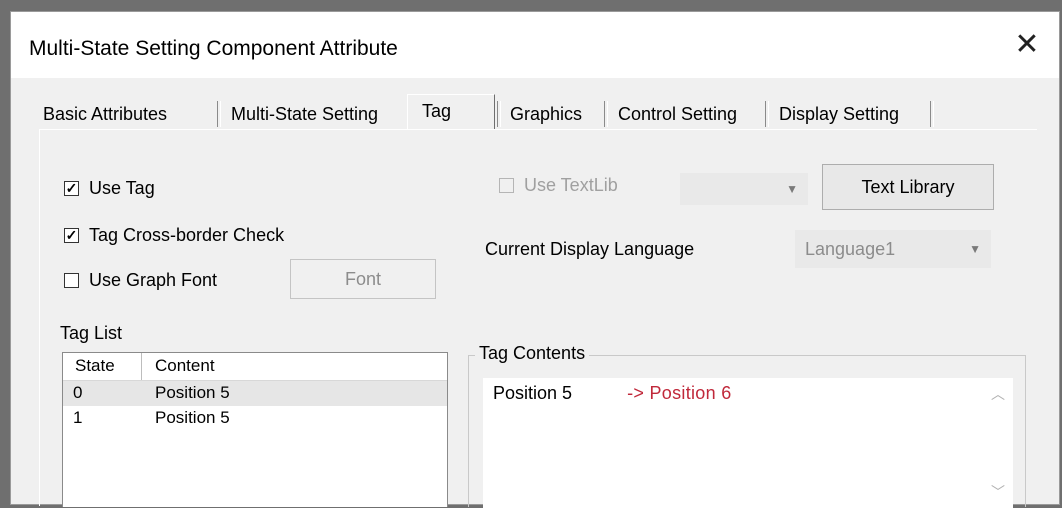 Image resolution: width=1062 pixels, height=508 pixels. What do you see at coordinates (141, 366) in the screenshot?
I see `column-separator` at bounding box center [141, 366].